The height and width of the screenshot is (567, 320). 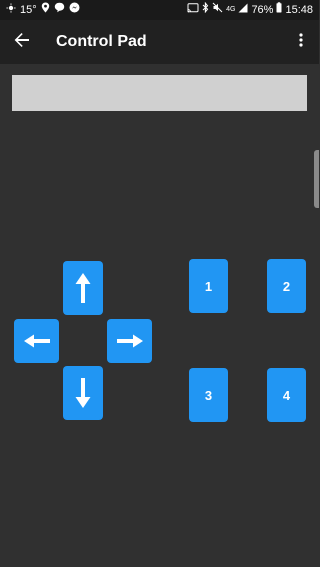 I want to click on left-button, so click(x=36, y=341).